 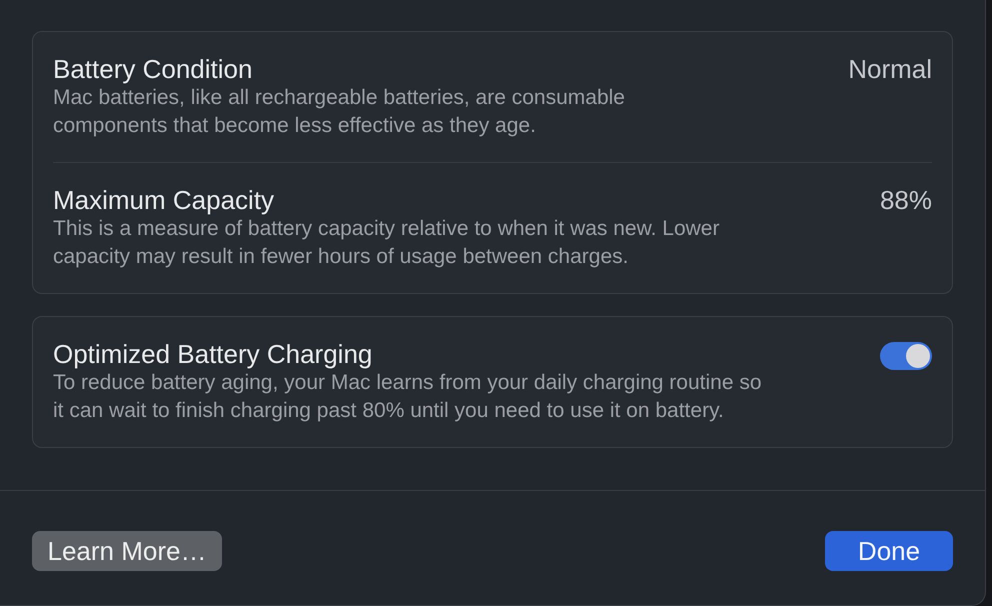 I want to click on toggle-switch, so click(x=906, y=356).